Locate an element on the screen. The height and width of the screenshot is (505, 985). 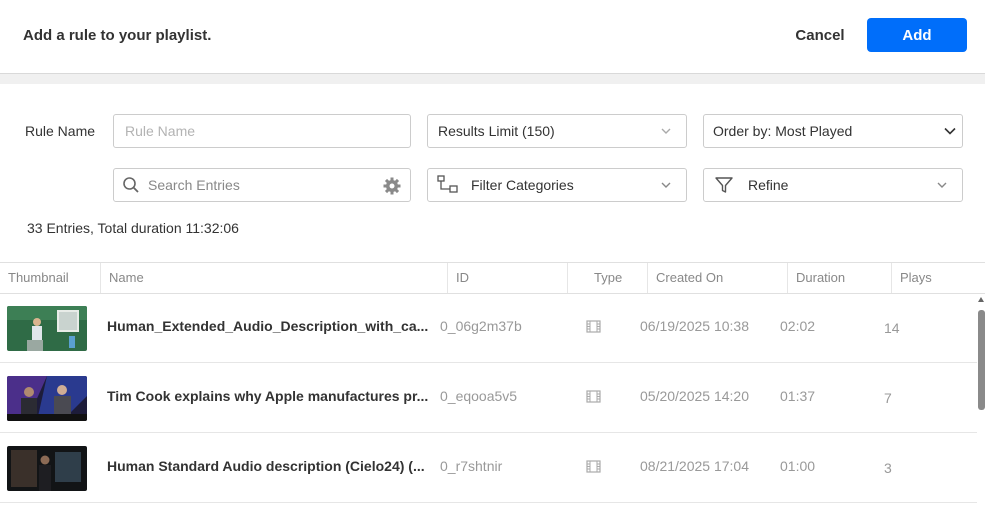
search-entries-field is located at coordinates (262, 185).